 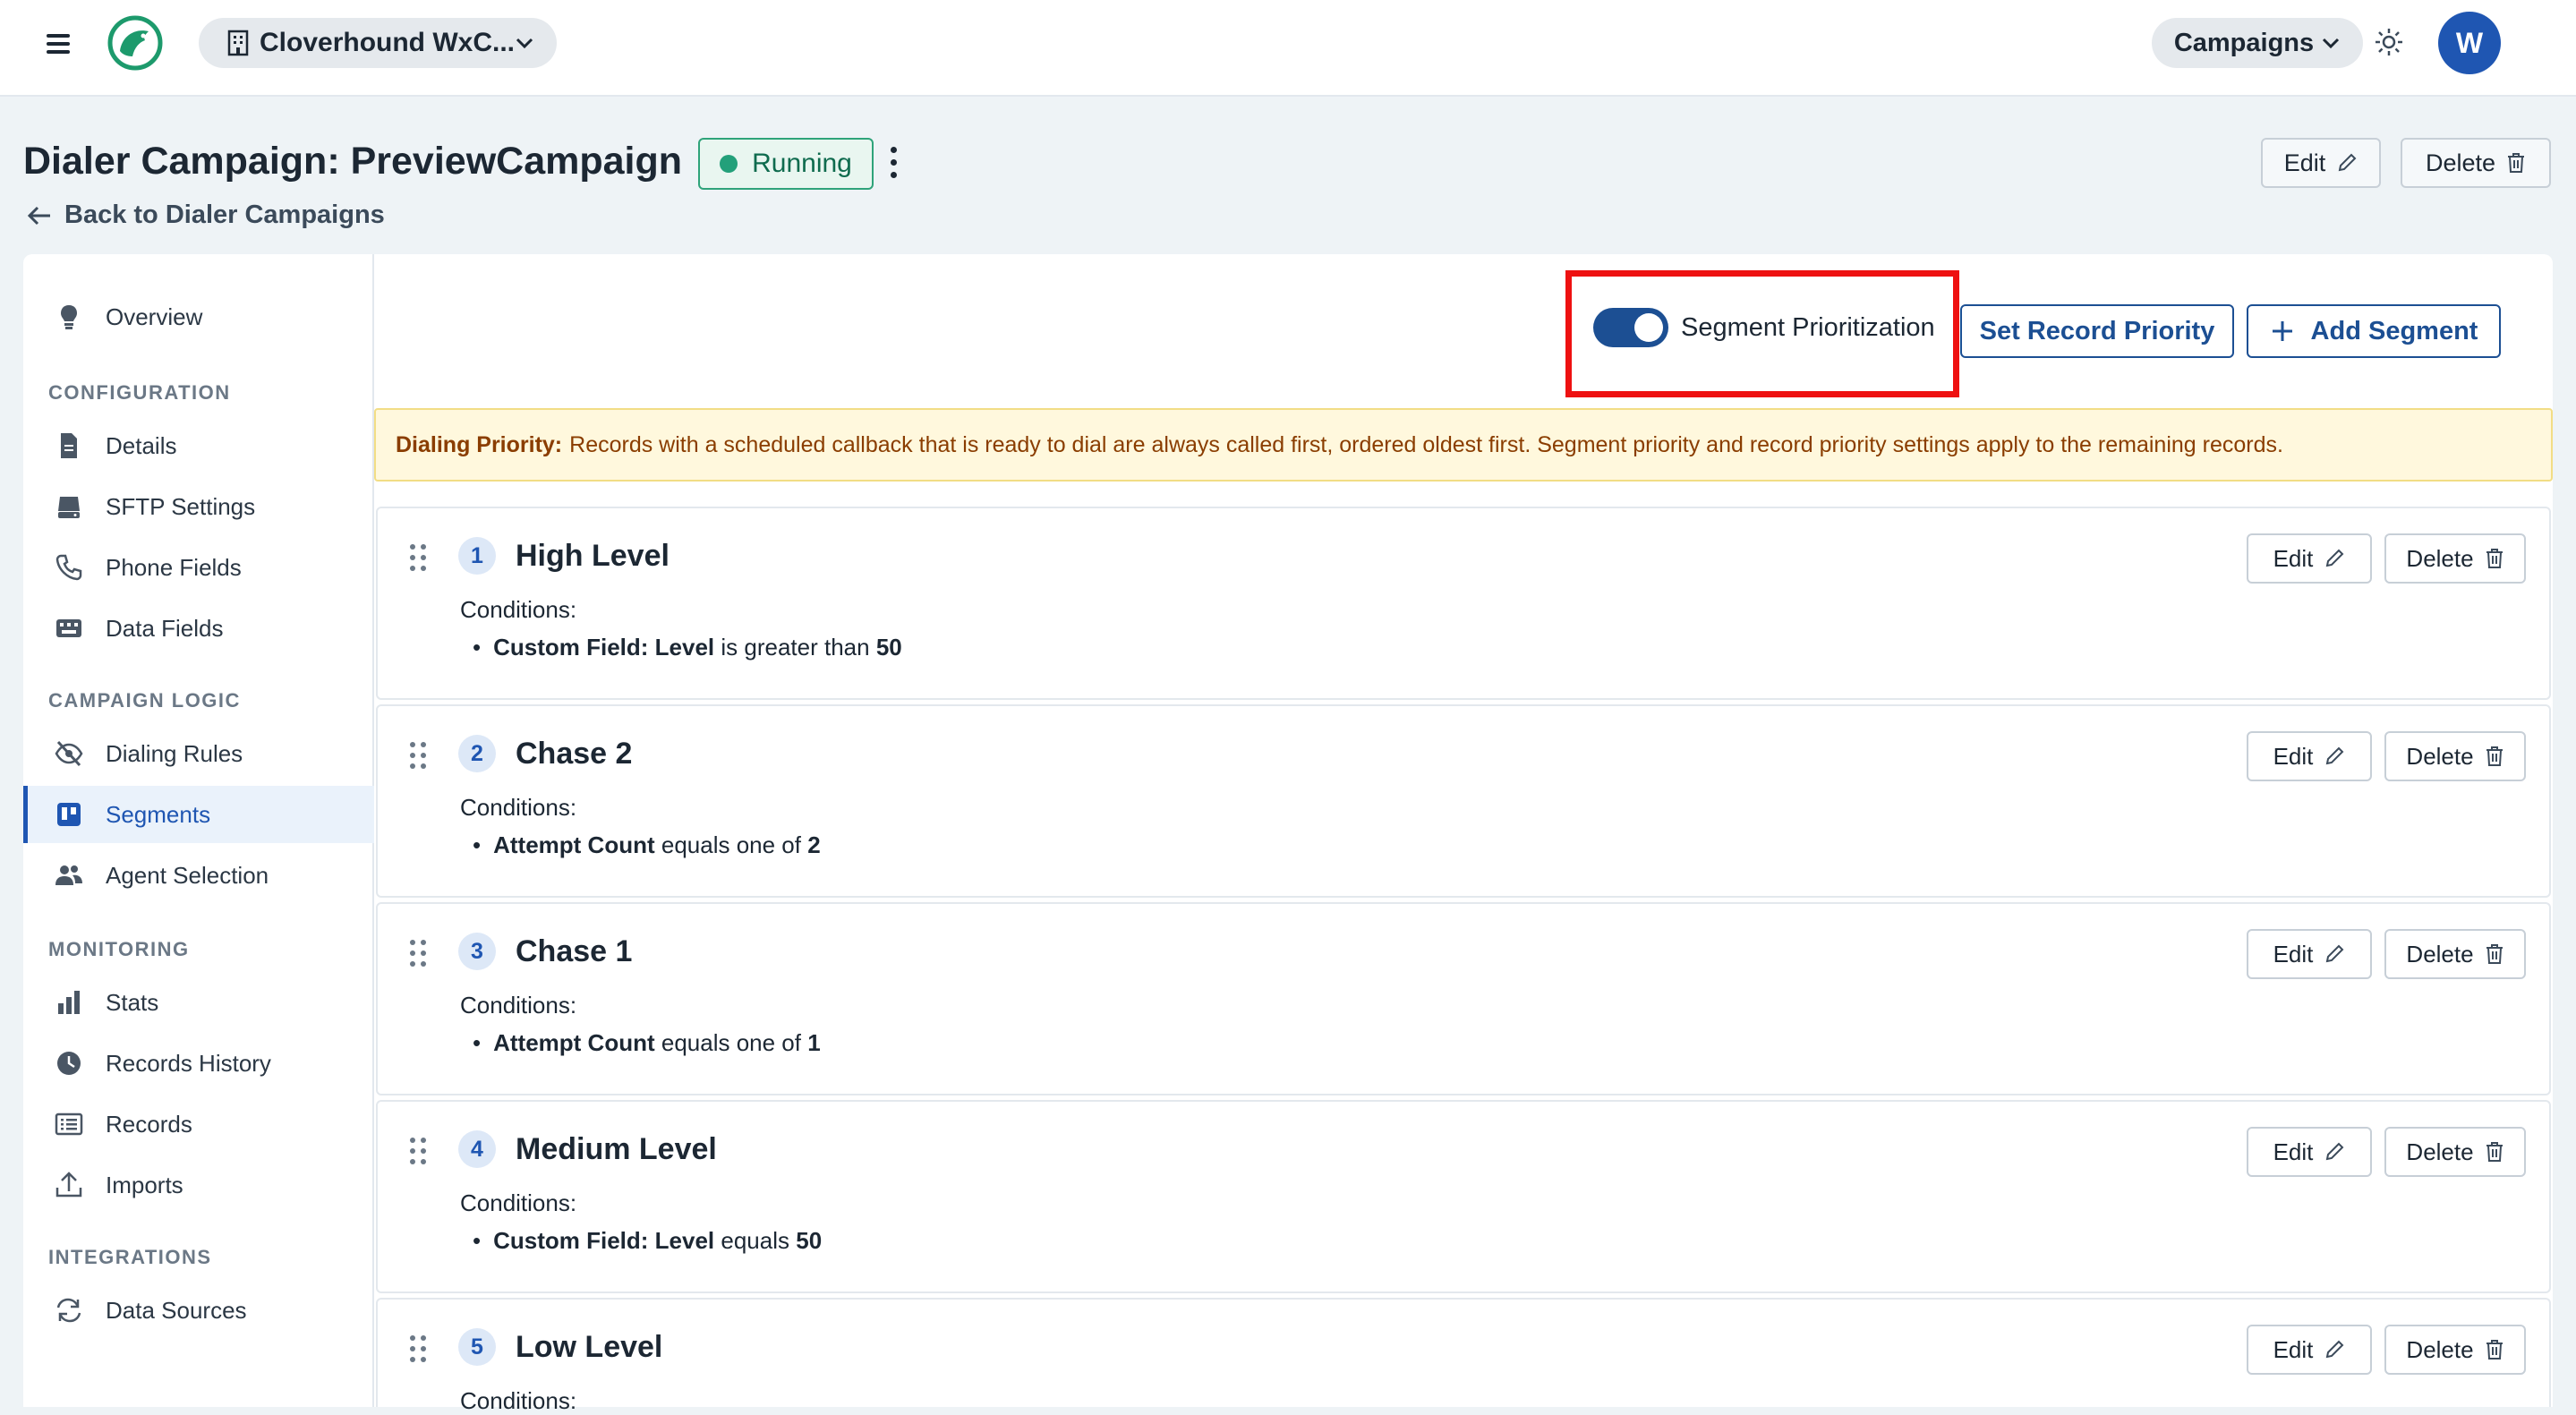 What do you see at coordinates (69, 567) in the screenshot?
I see `phone-icon` at bounding box center [69, 567].